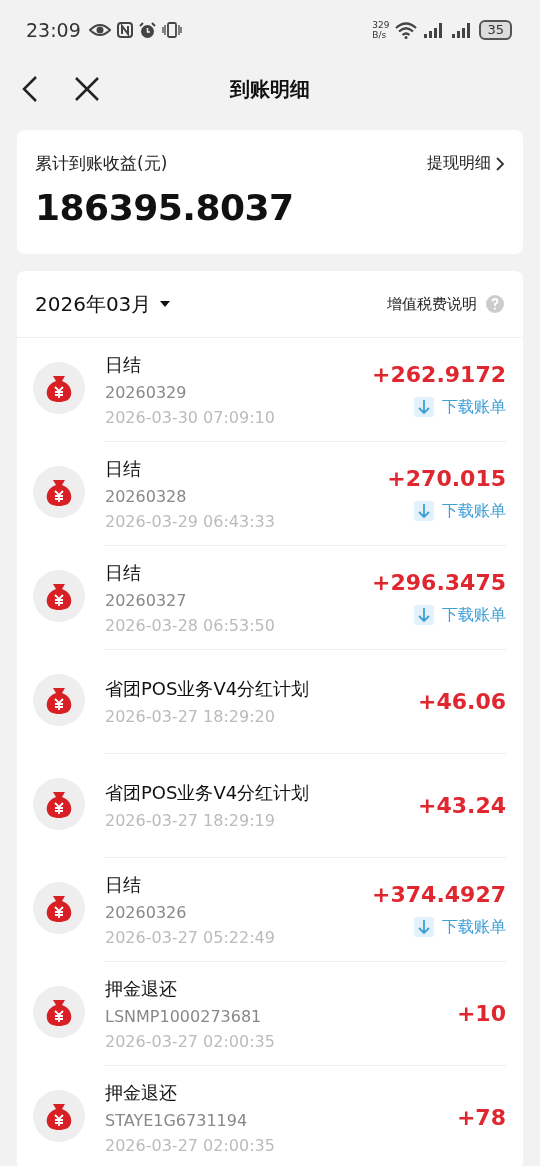  What do you see at coordinates (165, 304) in the screenshot?
I see `caret-down-icon` at bounding box center [165, 304].